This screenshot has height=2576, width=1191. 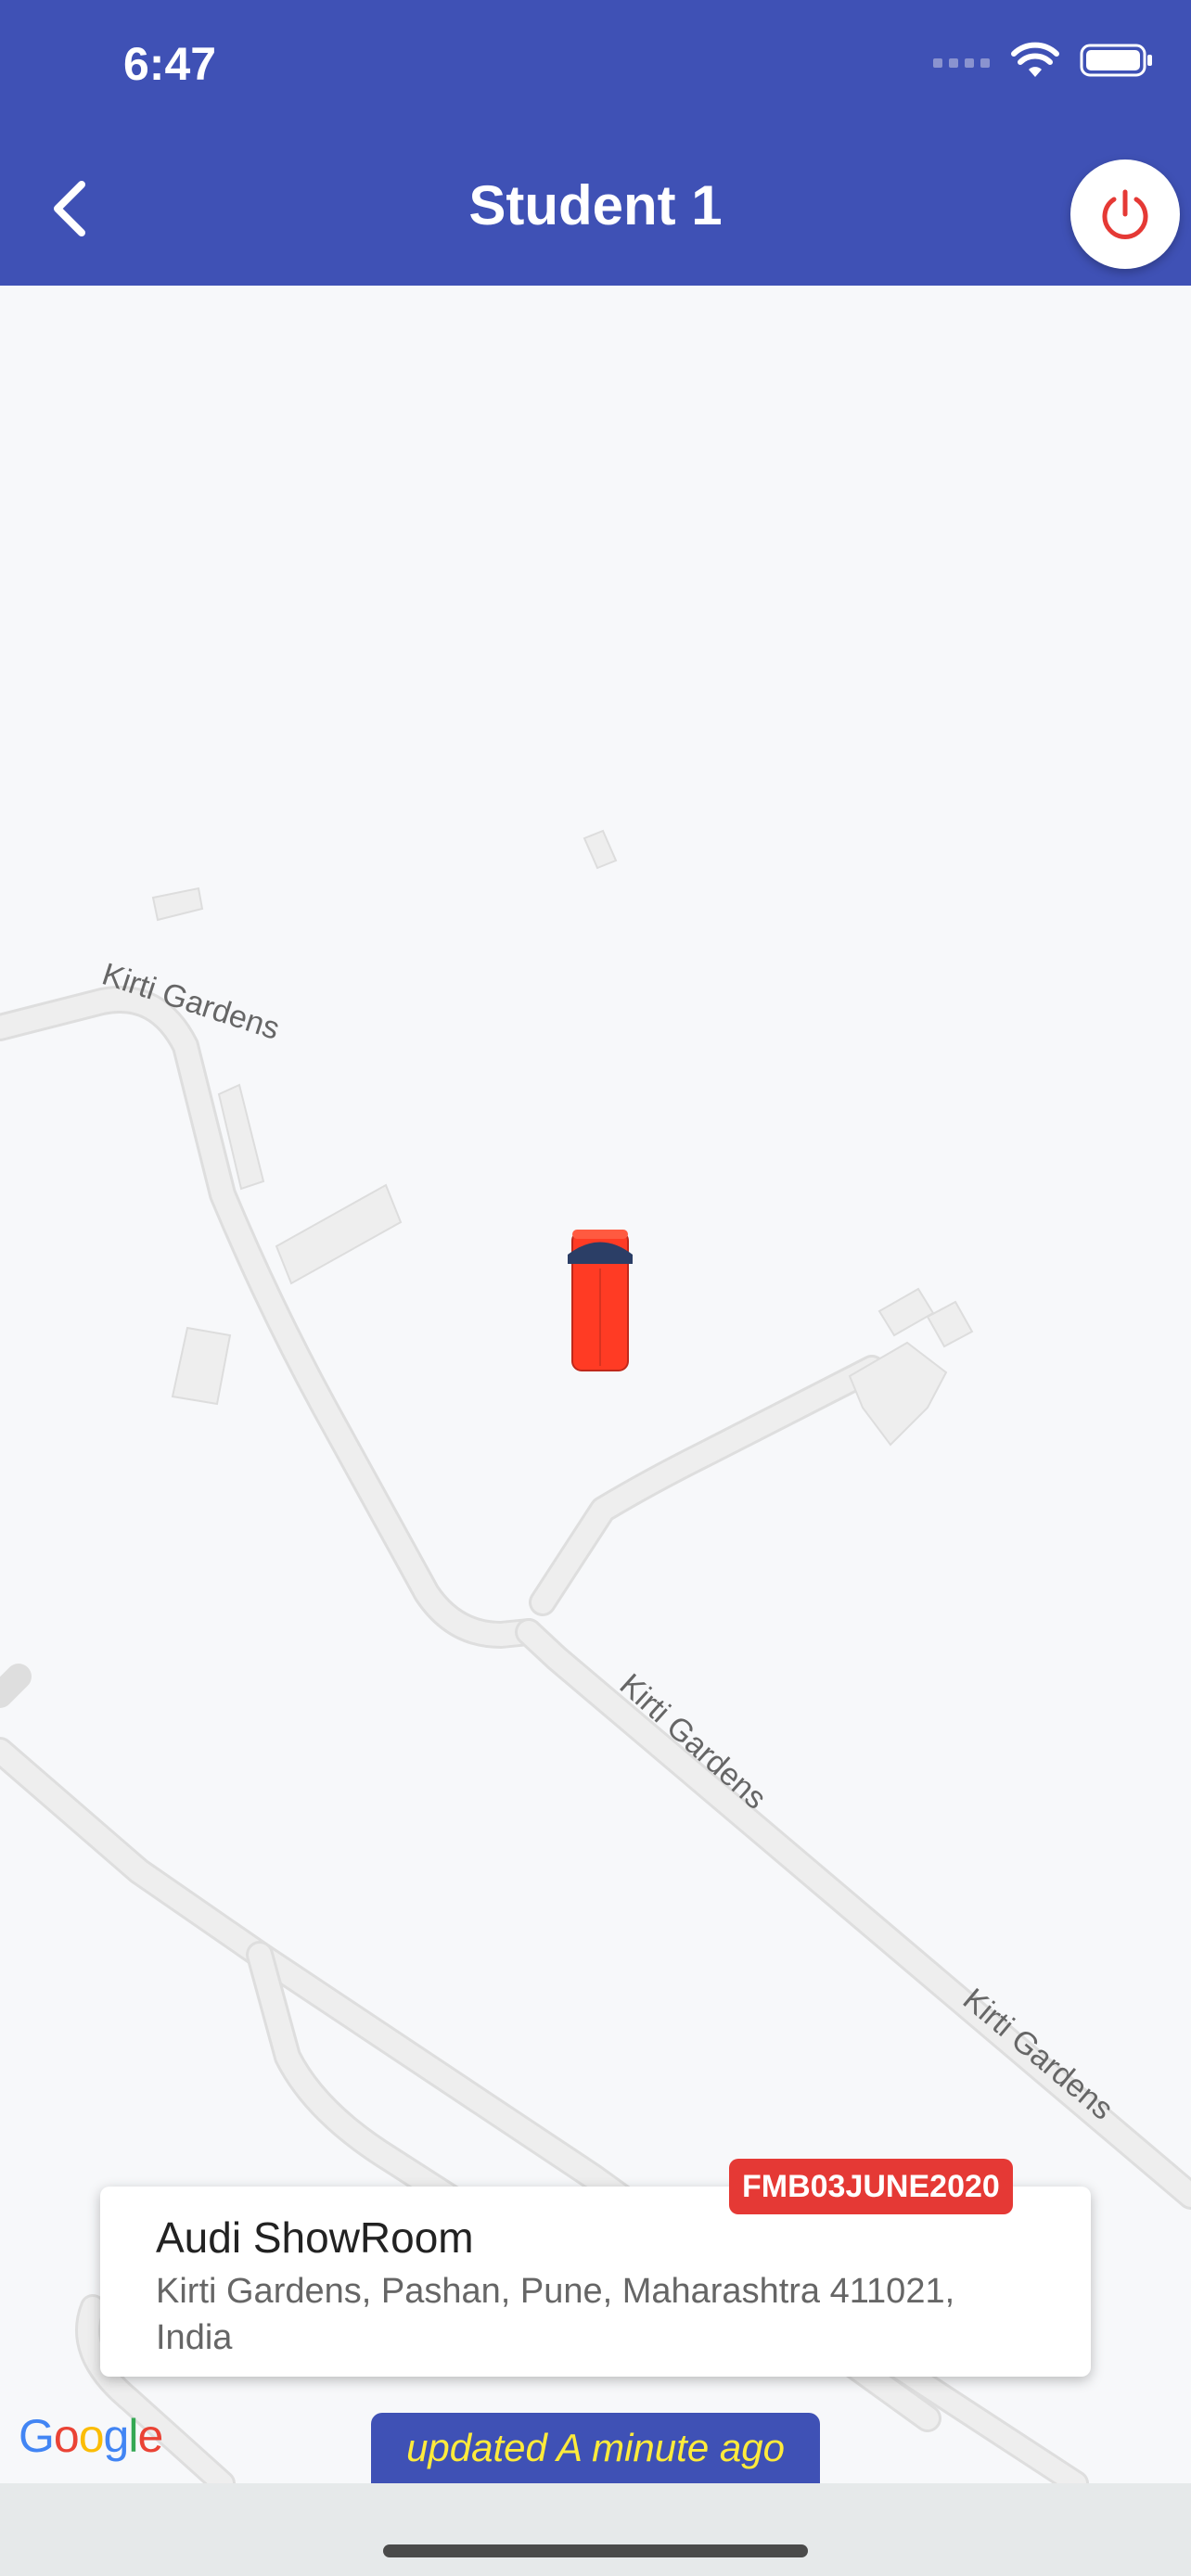 I want to click on power-icon, so click(x=1125, y=214).